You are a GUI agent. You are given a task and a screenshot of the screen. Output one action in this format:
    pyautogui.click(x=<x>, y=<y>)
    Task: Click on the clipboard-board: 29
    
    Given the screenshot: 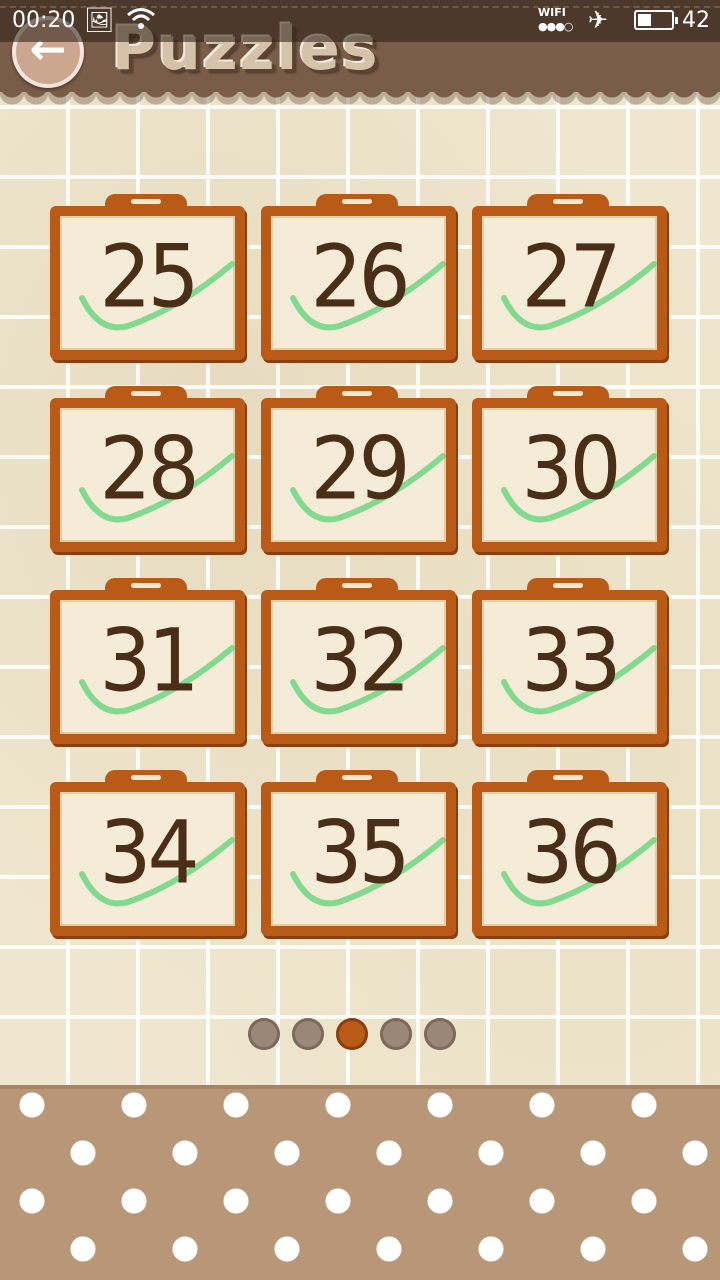 What is the action you would take?
    pyautogui.click(x=358, y=475)
    